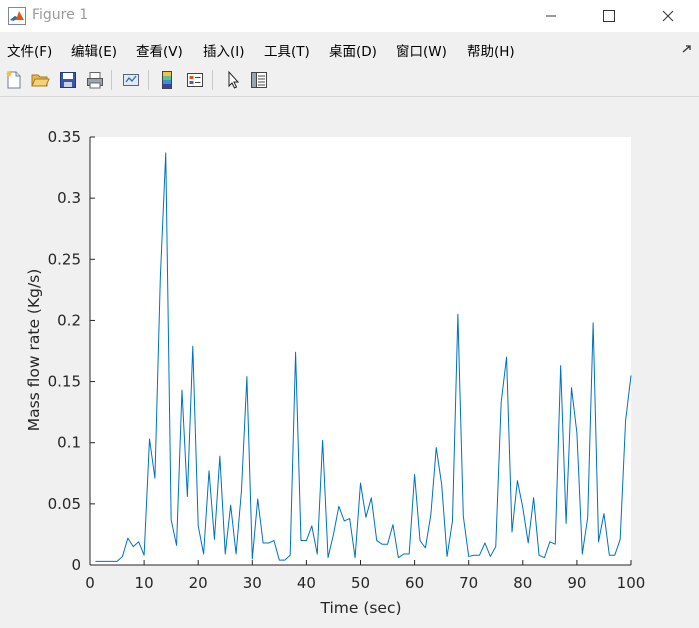 The image size is (699, 628). I want to click on close-button, so click(668, 16).